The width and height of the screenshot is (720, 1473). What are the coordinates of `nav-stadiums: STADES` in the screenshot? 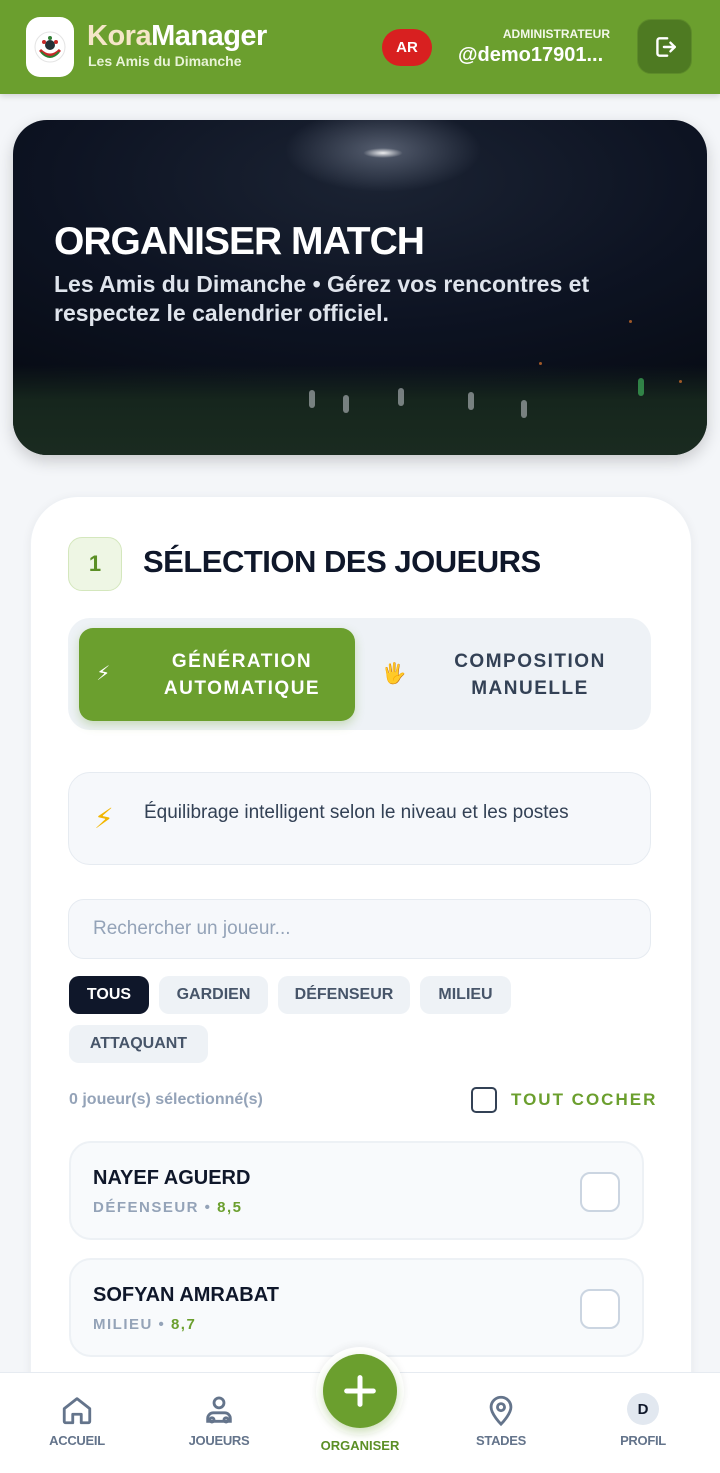 It's located at (501, 1420).